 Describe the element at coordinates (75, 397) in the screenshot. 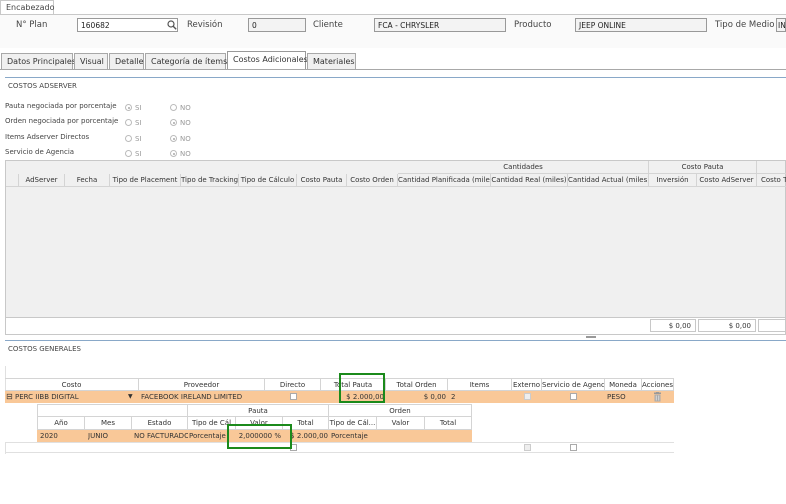

I see `row-costo: PERC IIBB DIGITAL` at that location.